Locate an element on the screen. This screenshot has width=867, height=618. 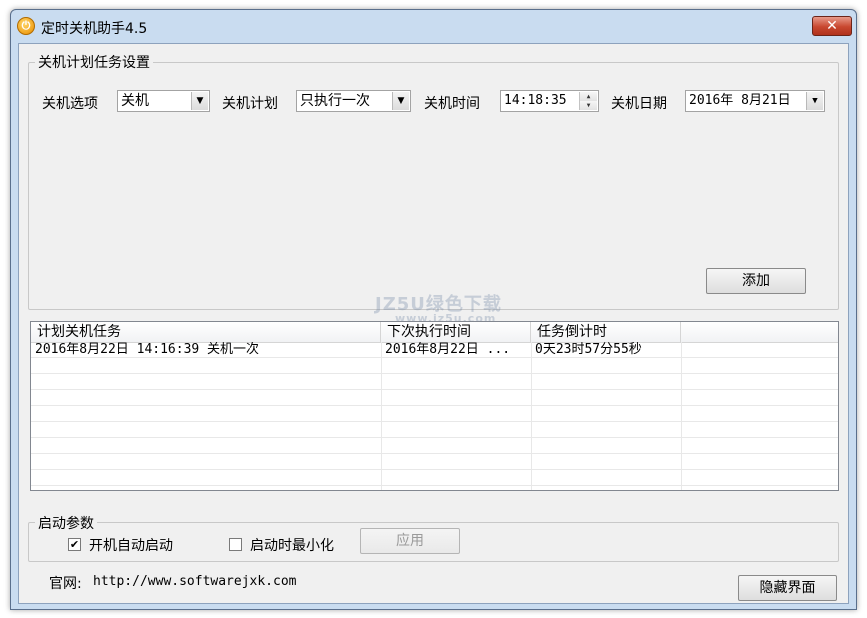
add-button: 添加 is located at coordinates (756, 281).